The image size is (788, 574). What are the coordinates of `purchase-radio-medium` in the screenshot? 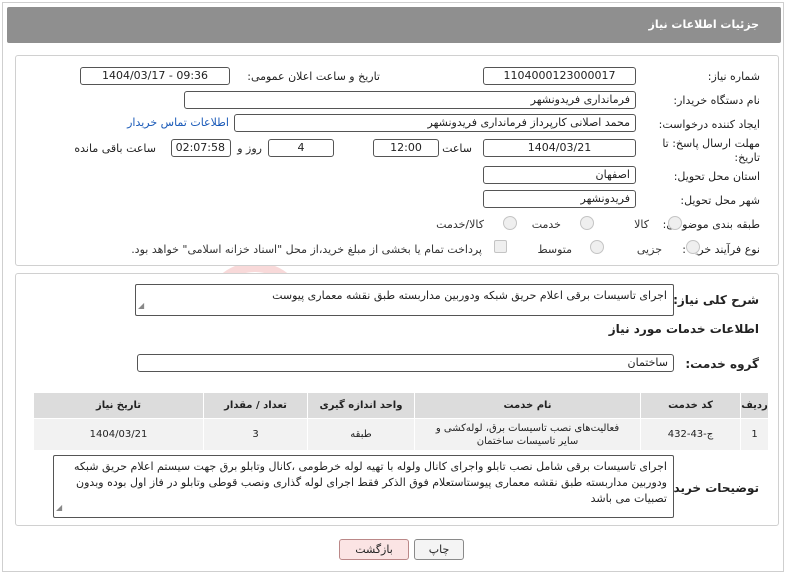 It's located at (597, 247).